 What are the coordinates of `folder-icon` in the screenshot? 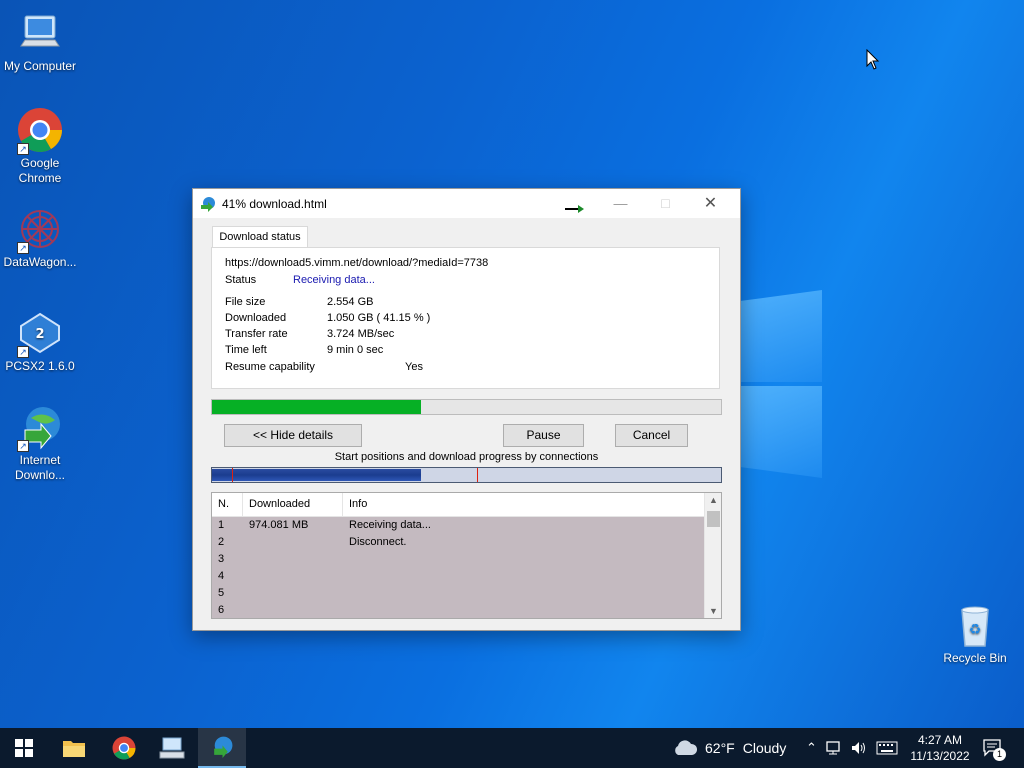 It's located at (74, 749).